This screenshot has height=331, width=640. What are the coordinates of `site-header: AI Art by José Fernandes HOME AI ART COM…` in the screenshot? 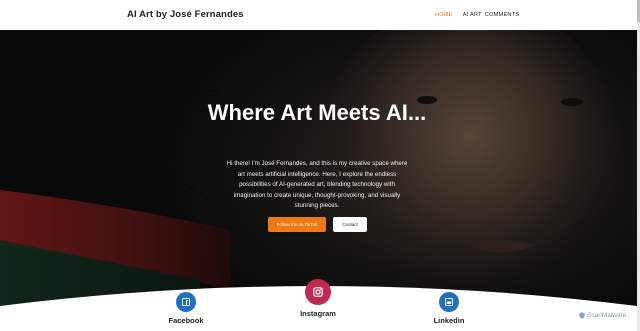 It's located at (320, 15).